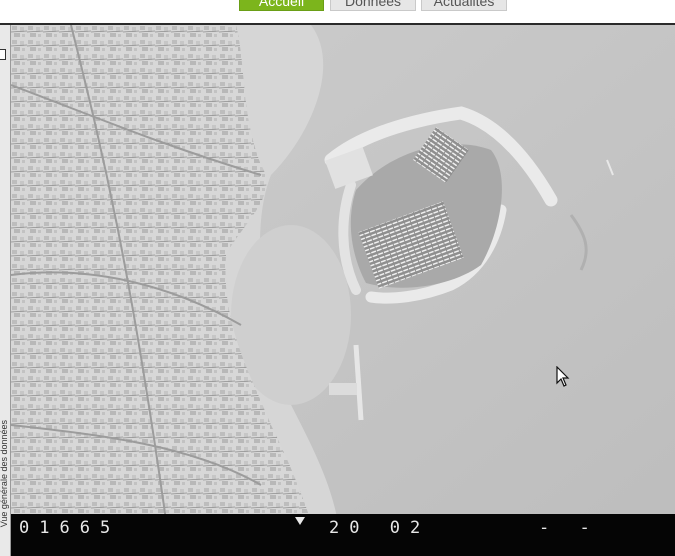 The image size is (675, 556). Describe the element at coordinates (281, 5) in the screenshot. I see `tab-accueil: Accueil` at that location.